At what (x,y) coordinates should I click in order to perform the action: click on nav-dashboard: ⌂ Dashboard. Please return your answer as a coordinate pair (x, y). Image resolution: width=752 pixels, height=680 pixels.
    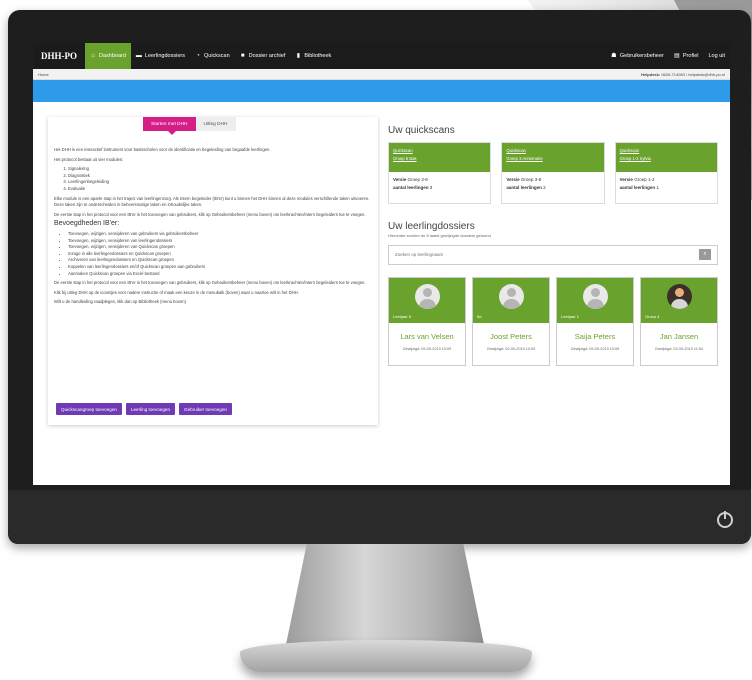
    Looking at the image, I should click on (108, 56).